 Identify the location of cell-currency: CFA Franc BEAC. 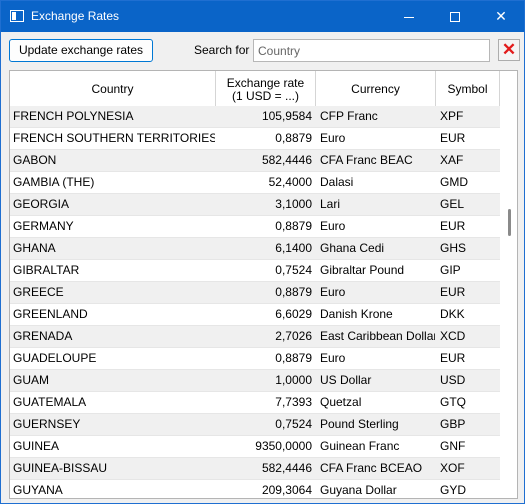
(366, 160).